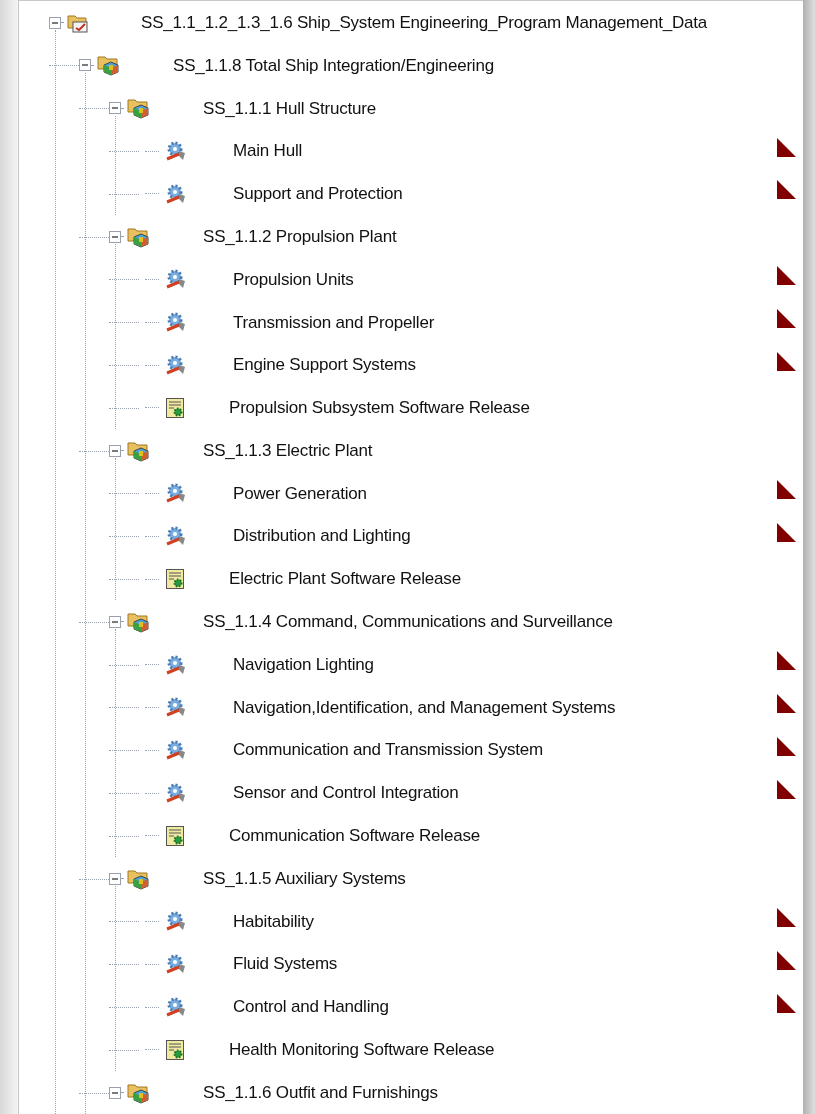 The height and width of the screenshot is (1114, 815). What do you see at coordinates (362, 1050) in the screenshot?
I see `tree-item-label: Health Monitoring Software Release` at bounding box center [362, 1050].